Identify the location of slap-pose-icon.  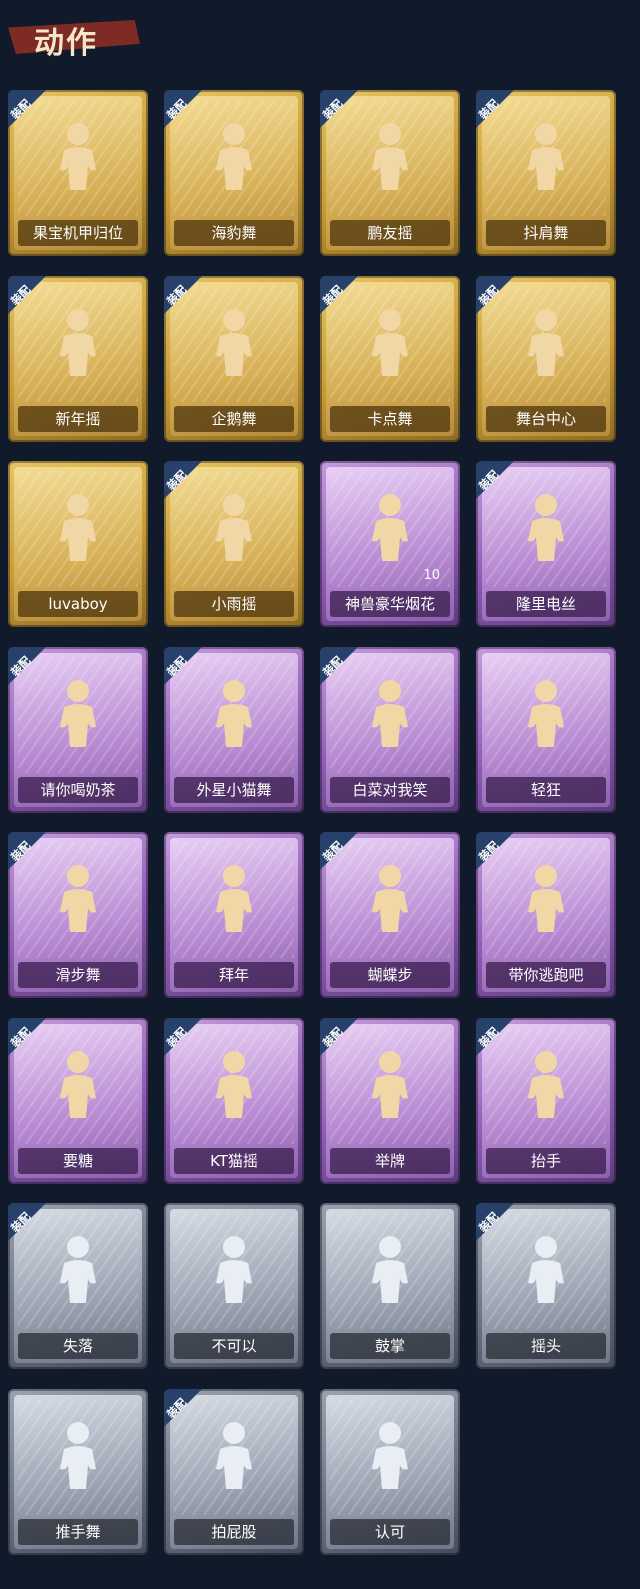
(234, 1457).